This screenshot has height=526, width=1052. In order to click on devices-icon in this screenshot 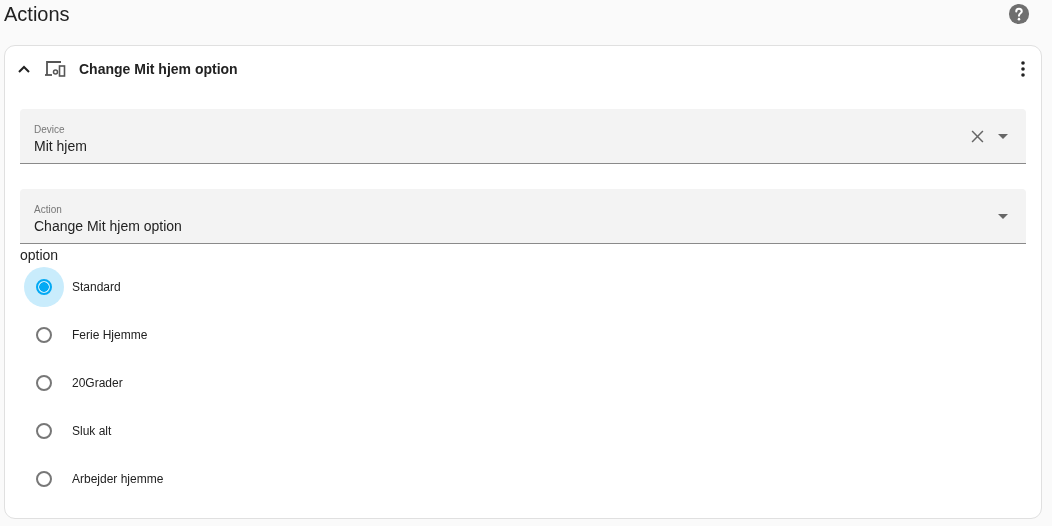, I will do `click(55, 69)`.